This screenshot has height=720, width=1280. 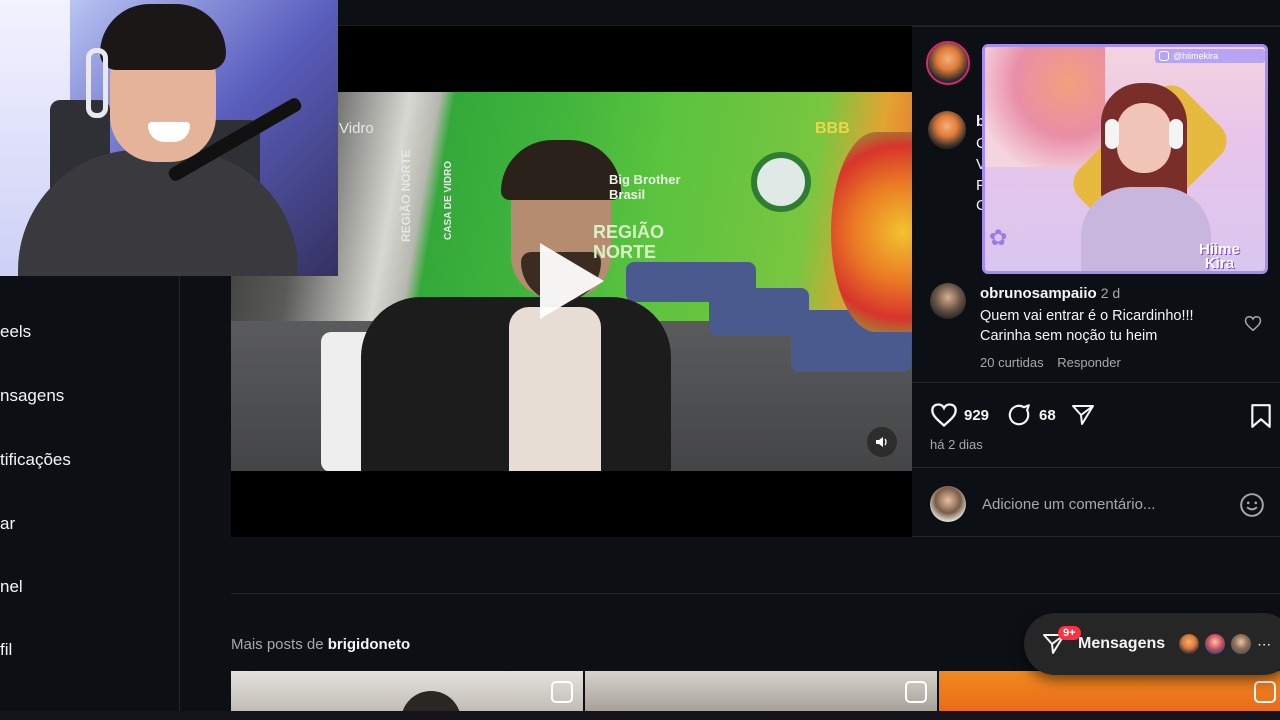 What do you see at coordinates (1264, 643) in the screenshot?
I see `more-icon: ⋯` at bounding box center [1264, 643].